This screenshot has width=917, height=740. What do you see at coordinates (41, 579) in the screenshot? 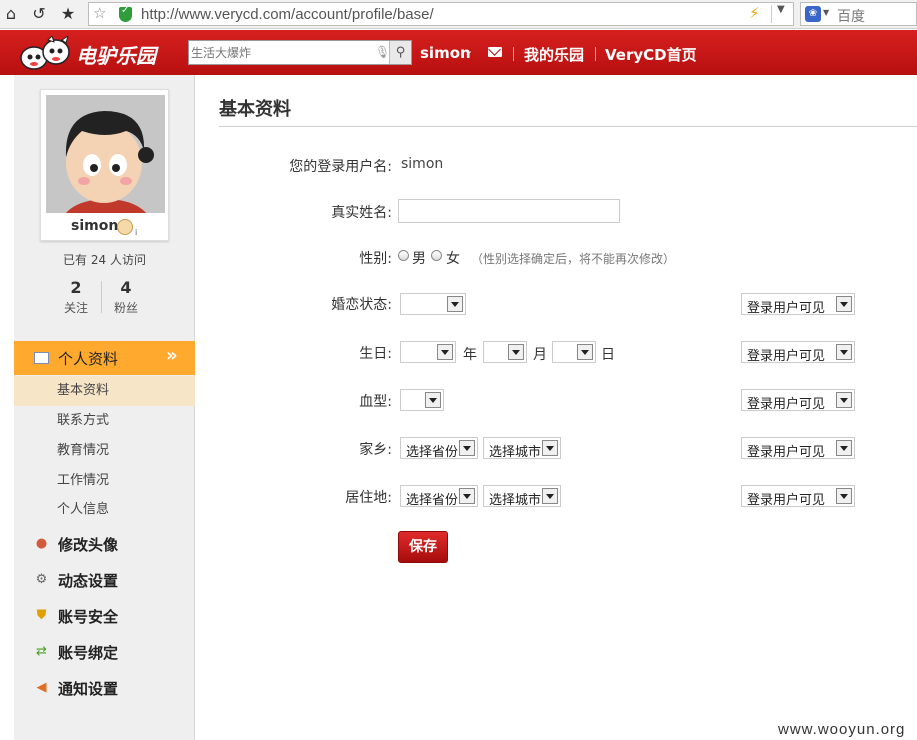
I see `gear-icon: ⚙` at bounding box center [41, 579].